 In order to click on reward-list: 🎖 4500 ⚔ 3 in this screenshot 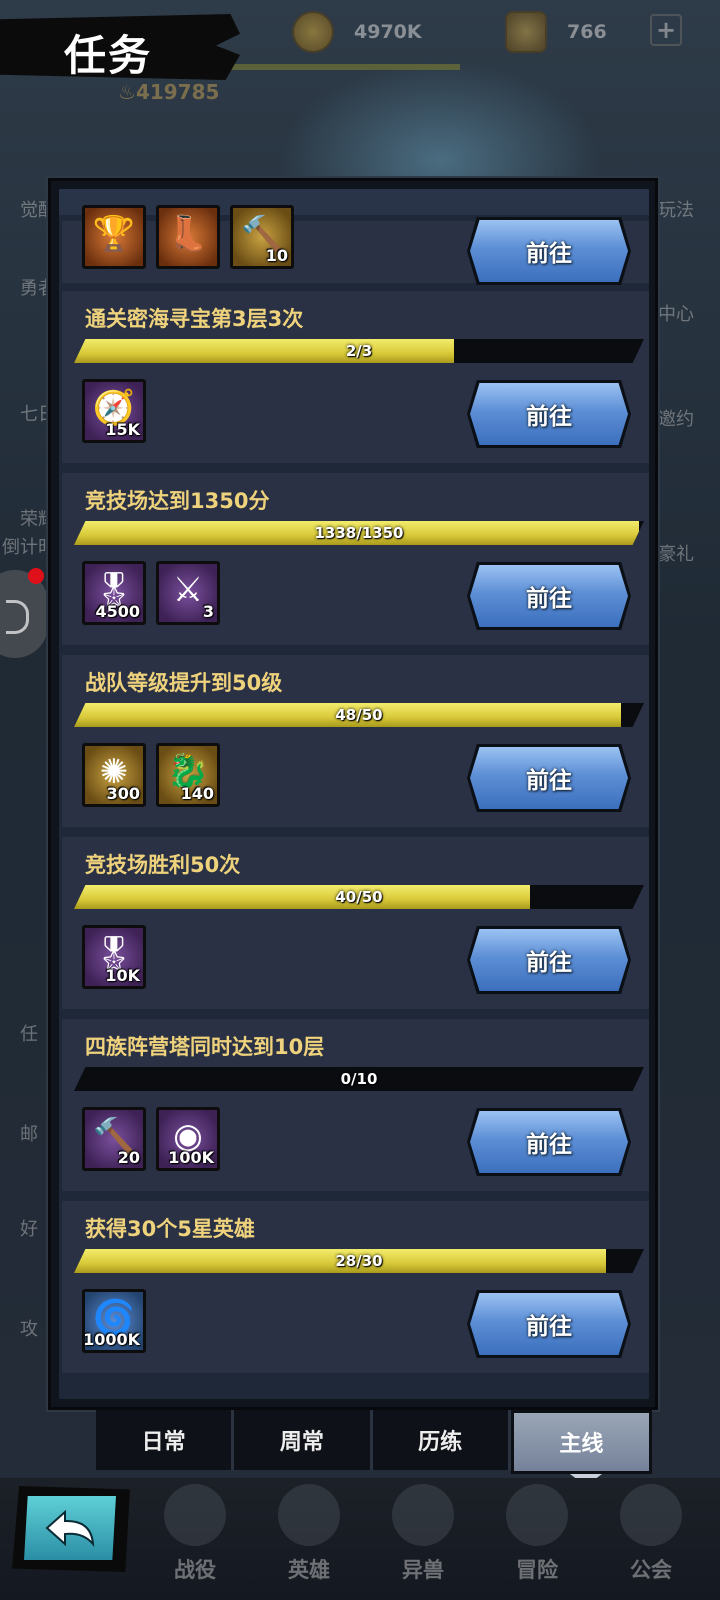, I will do `click(151, 593)`.